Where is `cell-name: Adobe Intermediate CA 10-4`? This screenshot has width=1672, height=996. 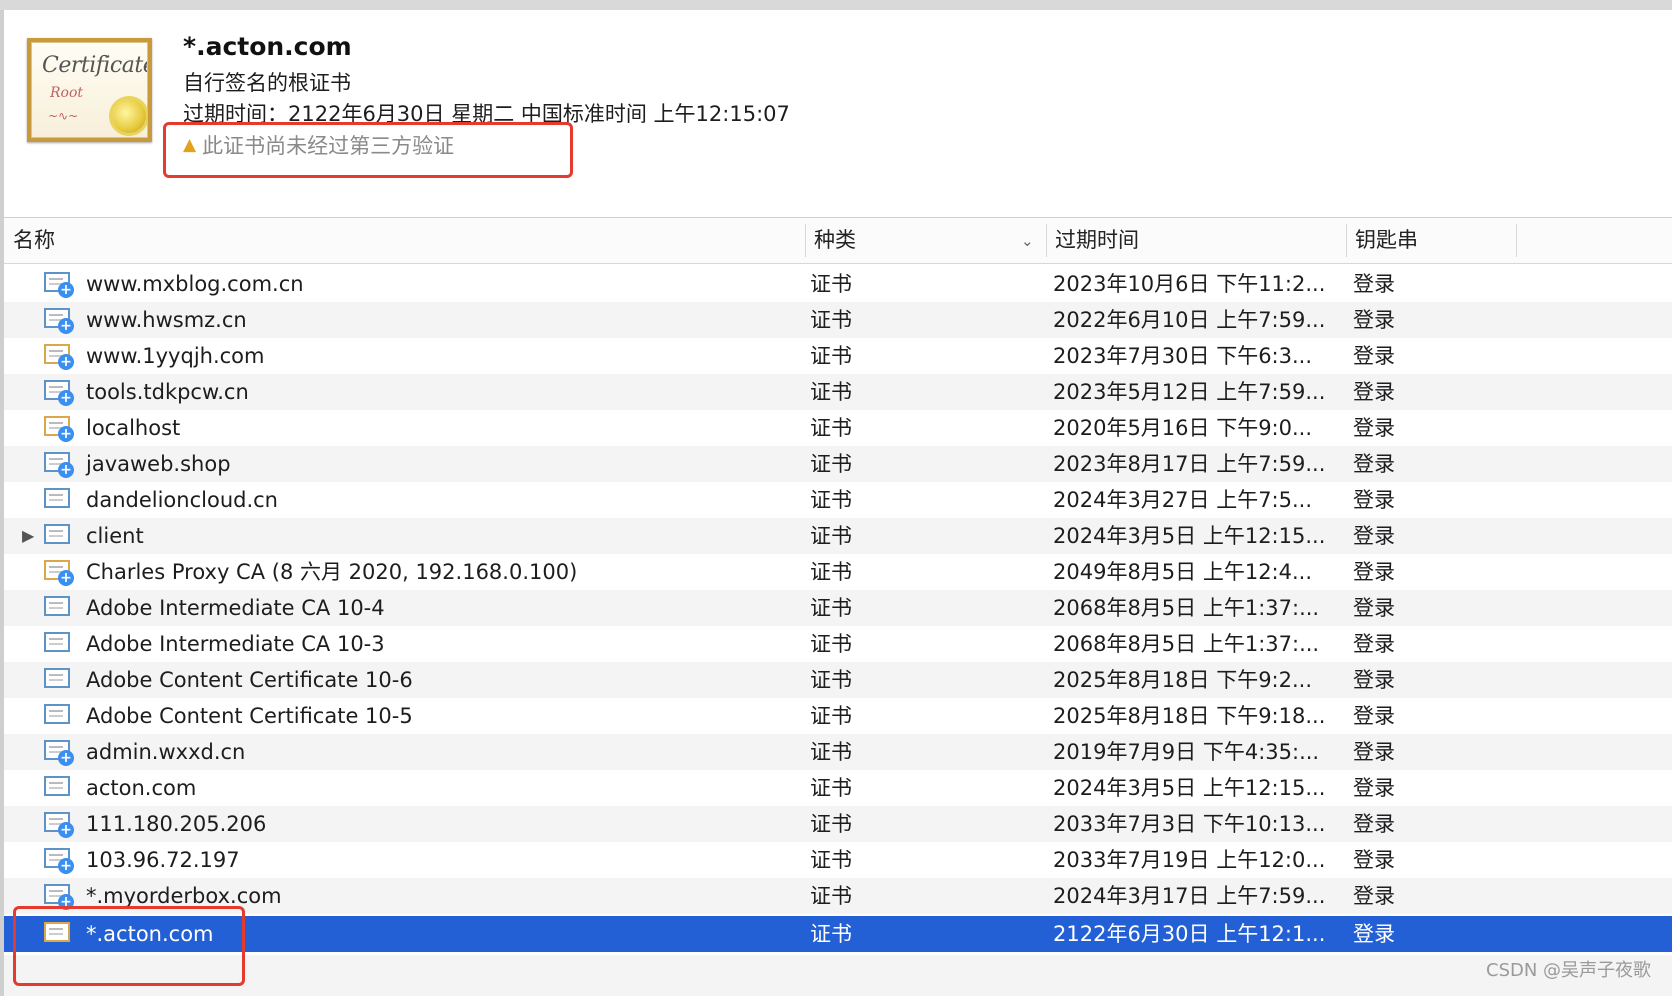 cell-name: Adobe Intermediate CA 10-4 is located at coordinates (235, 608).